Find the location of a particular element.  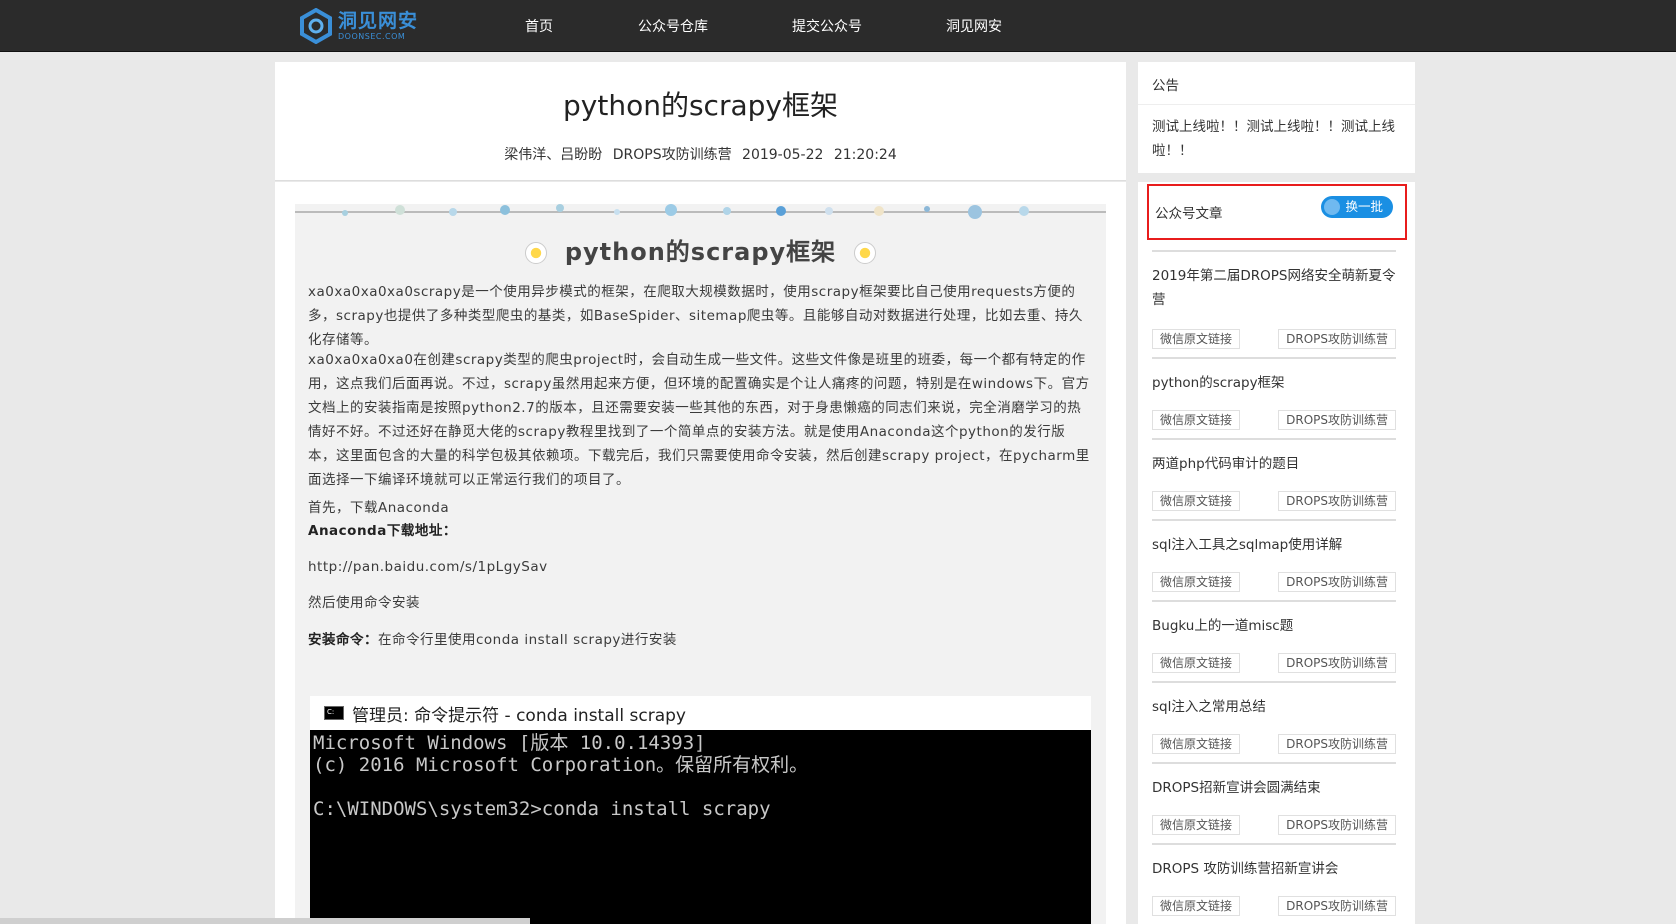

install-command-line: 安装命令：在命令行里使用conda install scrapy进行安装 is located at coordinates (492, 640).